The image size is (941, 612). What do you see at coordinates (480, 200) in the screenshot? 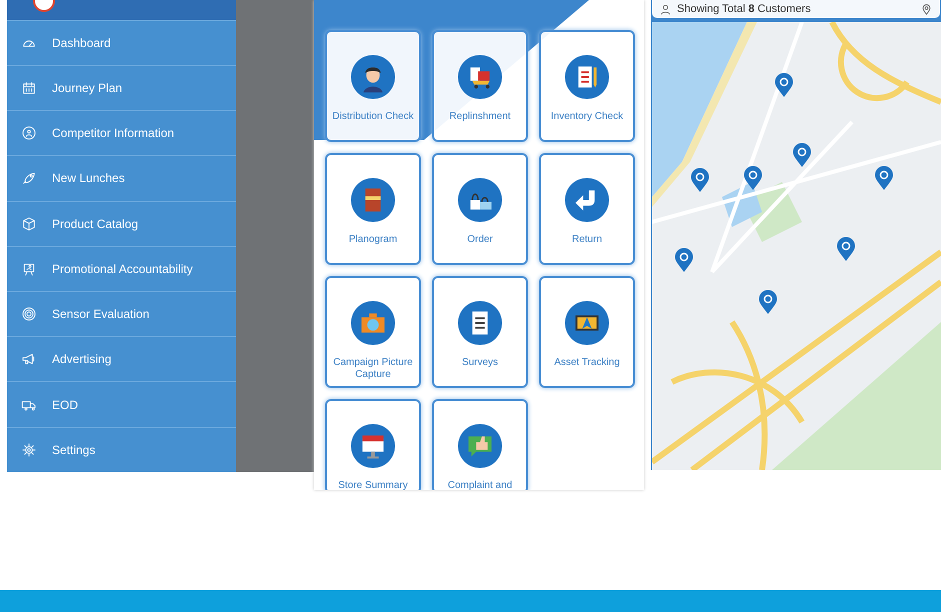
I see `bag-icon` at bounding box center [480, 200].